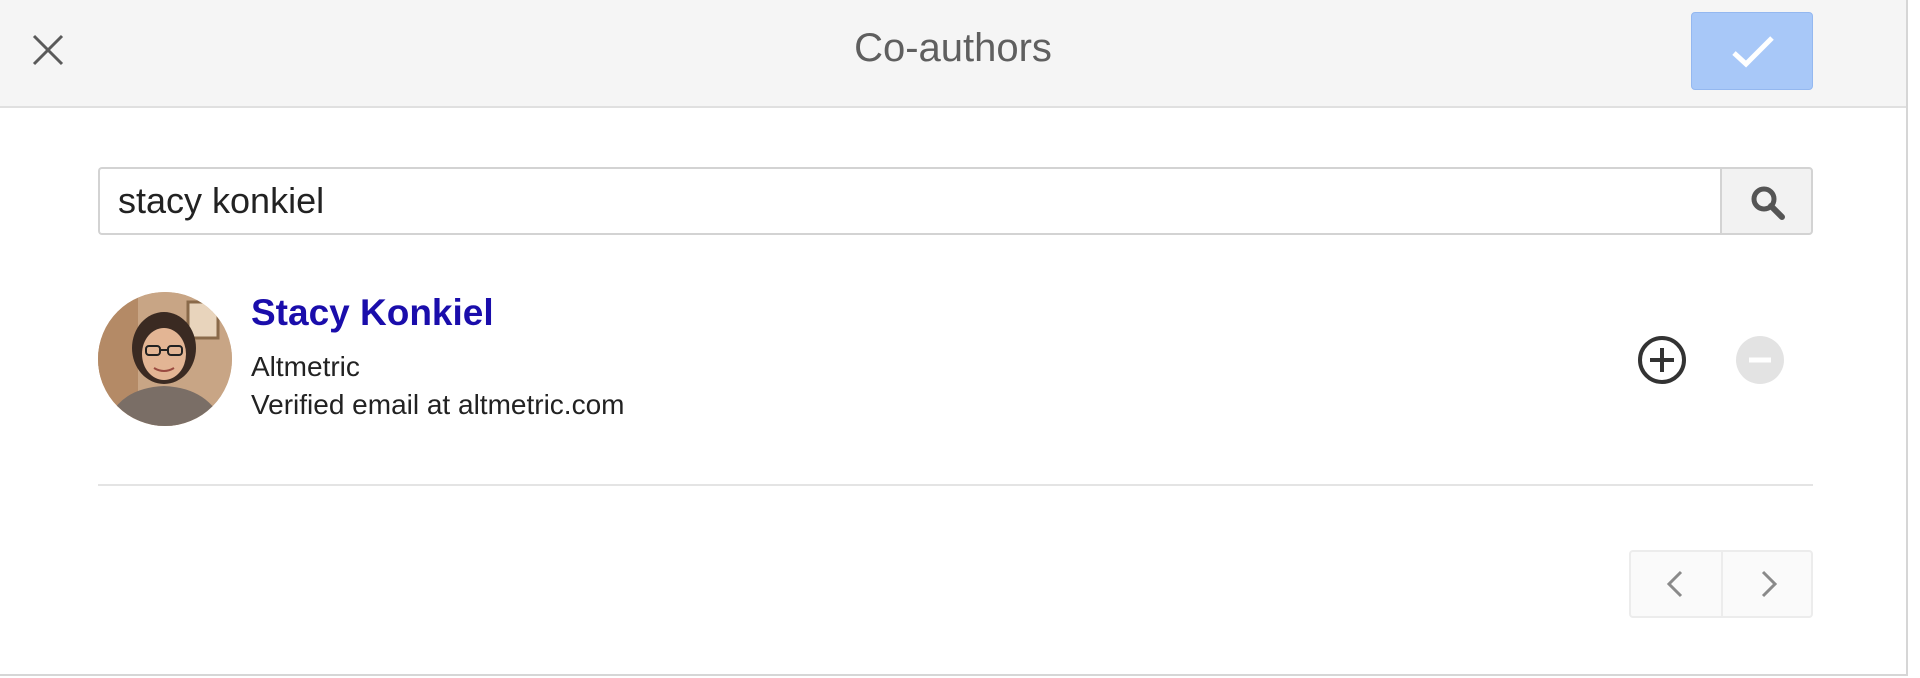 The width and height of the screenshot is (1920, 678). What do you see at coordinates (165, 359) in the screenshot?
I see `avatar` at bounding box center [165, 359].